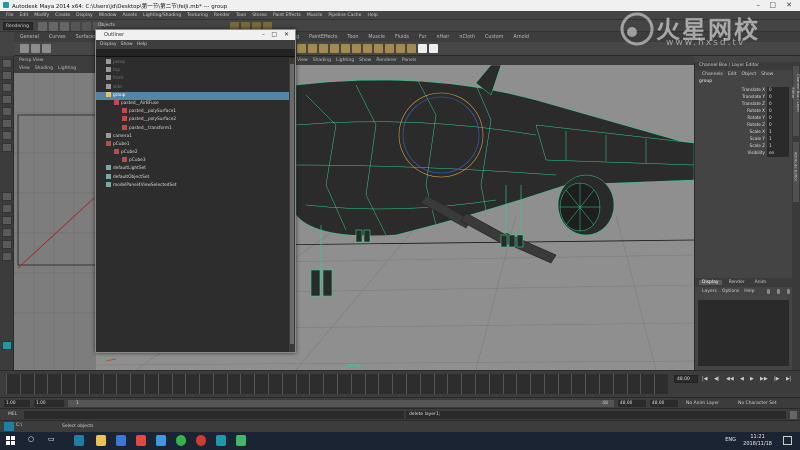 This screenshot has height=450, width=800. I want to click on channel-menu-object: Object, so click(749, 74).